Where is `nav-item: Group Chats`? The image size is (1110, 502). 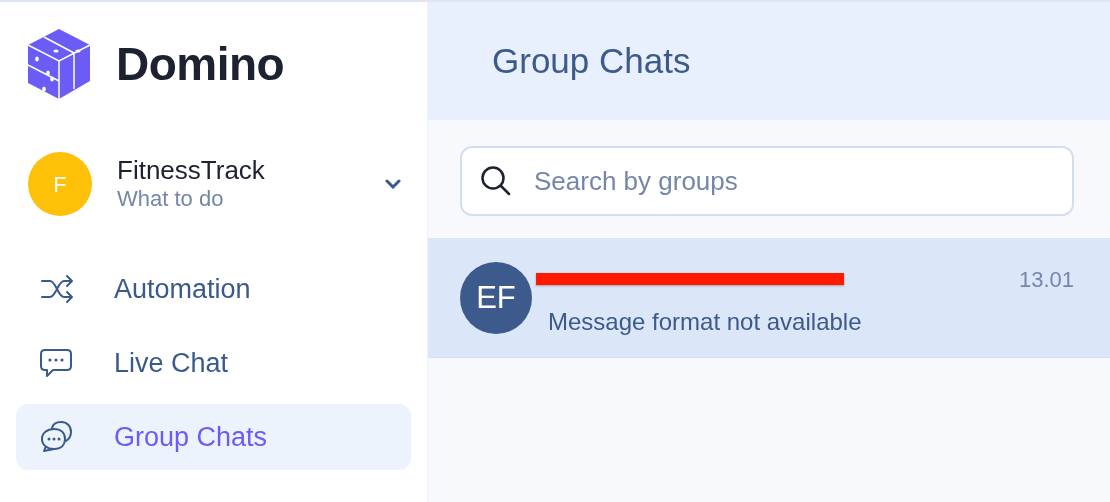 nav-item: Group Chats is located at coordinates (213, 437).